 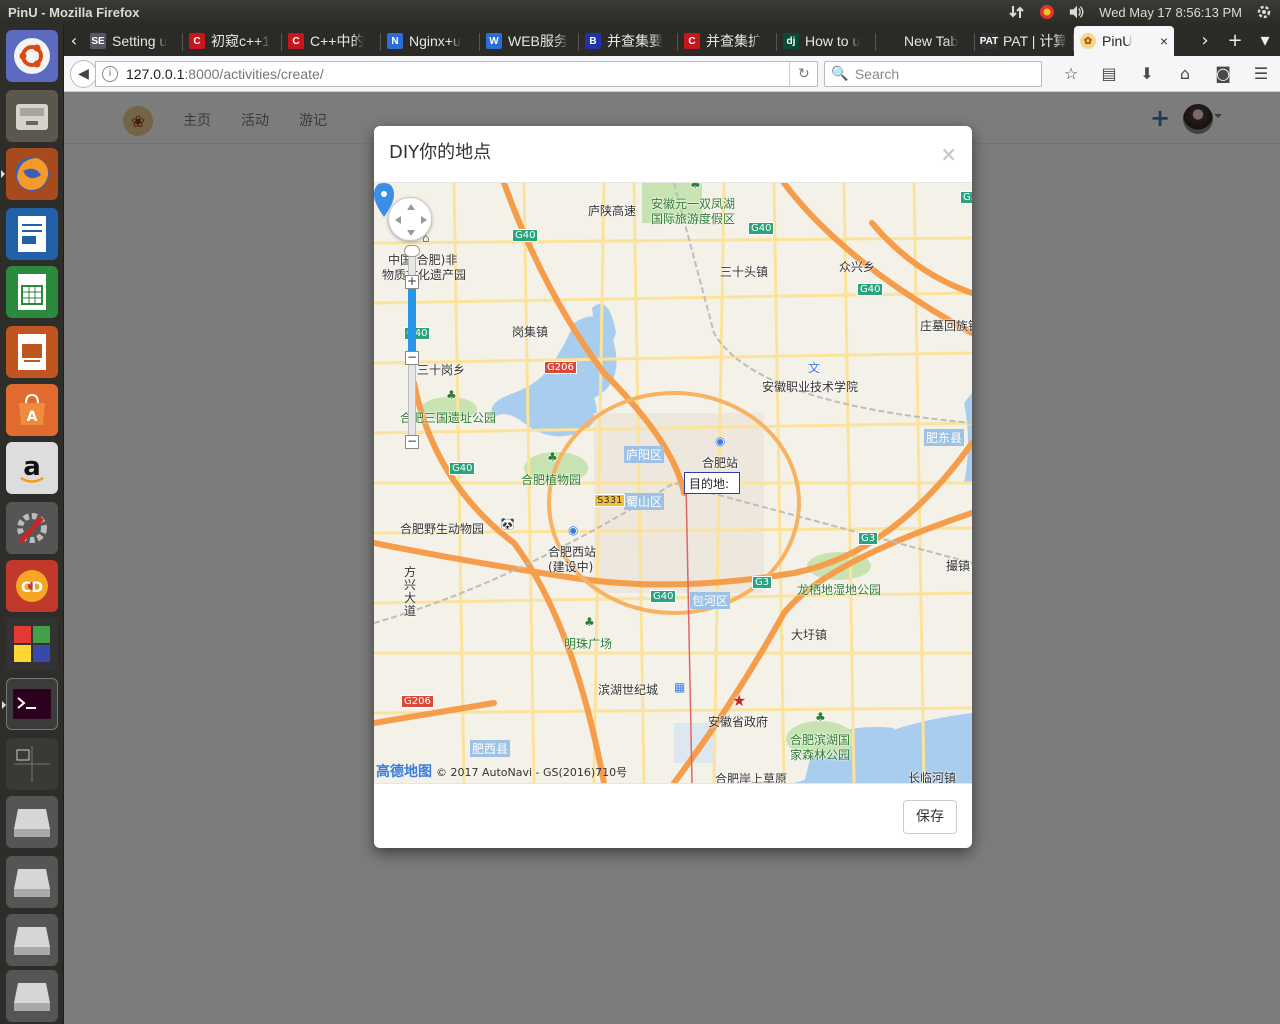 What do you see at coordinates (538, 41) in the screenshot?
I see `tab-label: WEB服务` at bounding box center [538, 41].